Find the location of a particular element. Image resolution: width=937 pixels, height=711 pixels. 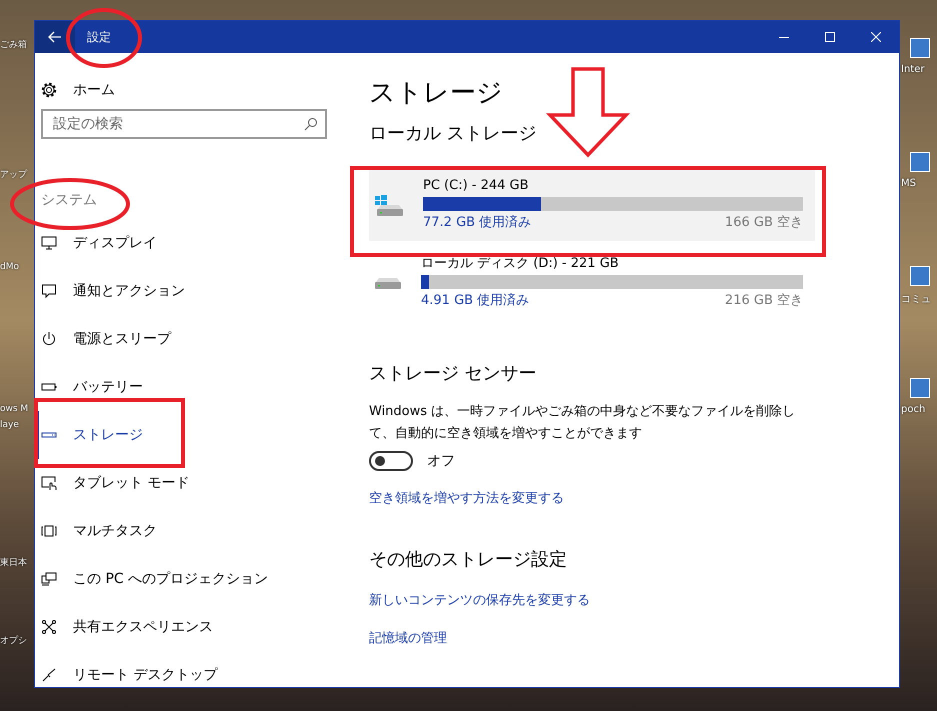

nav-item: 通知とアクション is located at coordinates (193, 291).